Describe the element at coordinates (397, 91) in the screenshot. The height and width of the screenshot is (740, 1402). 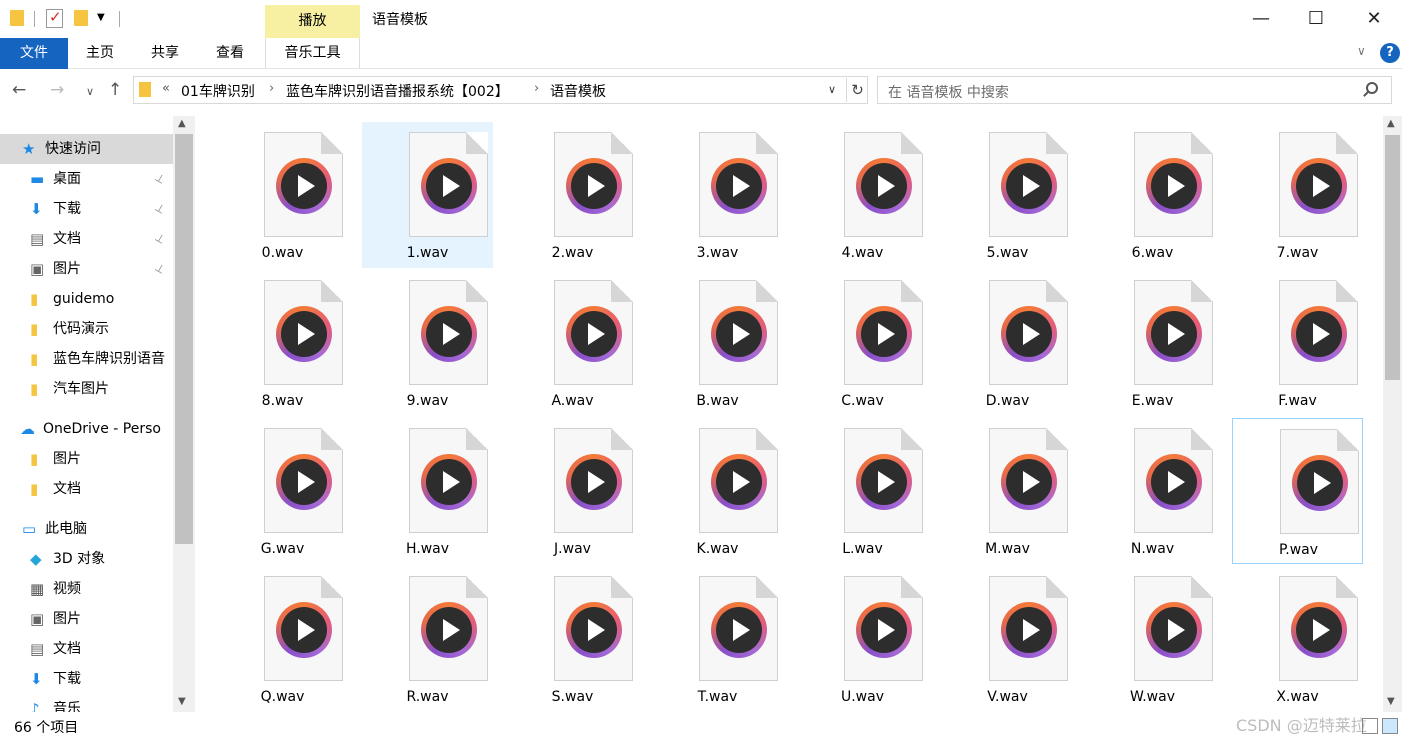
I see `breadcrumb-item: 蓝色车牌识别语音播报系统【002】` at that location.